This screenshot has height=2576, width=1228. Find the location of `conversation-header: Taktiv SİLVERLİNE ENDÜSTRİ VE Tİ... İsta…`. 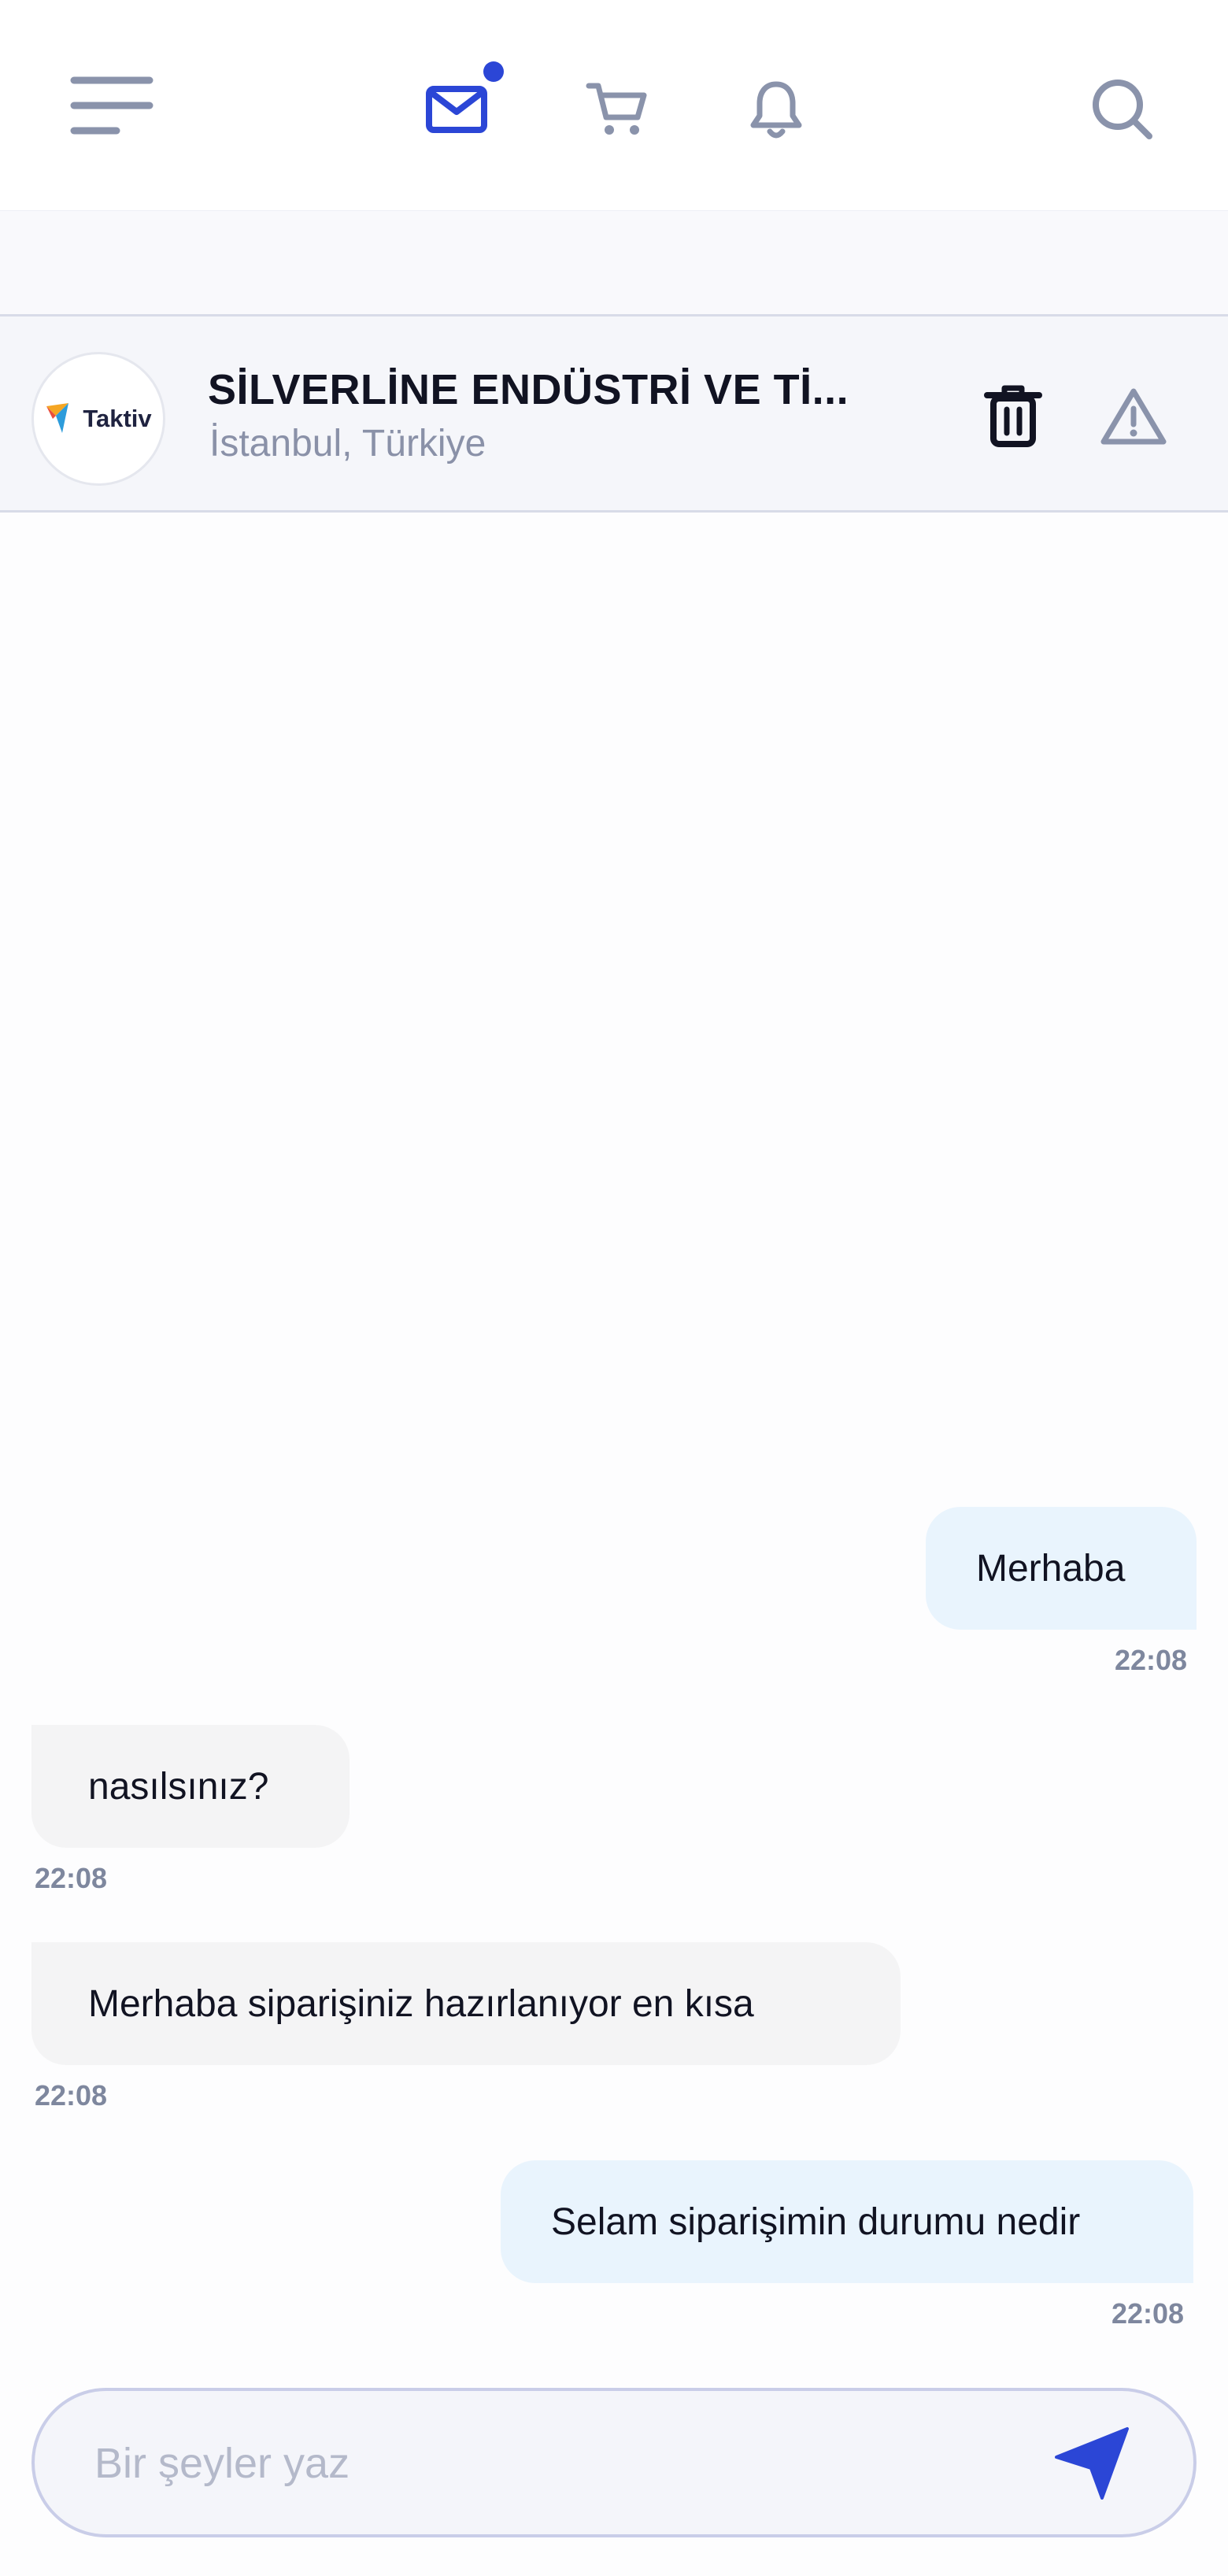

conversation-header: Taktiv SİLVERLİNE ENDÜSTRİ VE Tİ... İsta… is located at coordinates (614, 413).